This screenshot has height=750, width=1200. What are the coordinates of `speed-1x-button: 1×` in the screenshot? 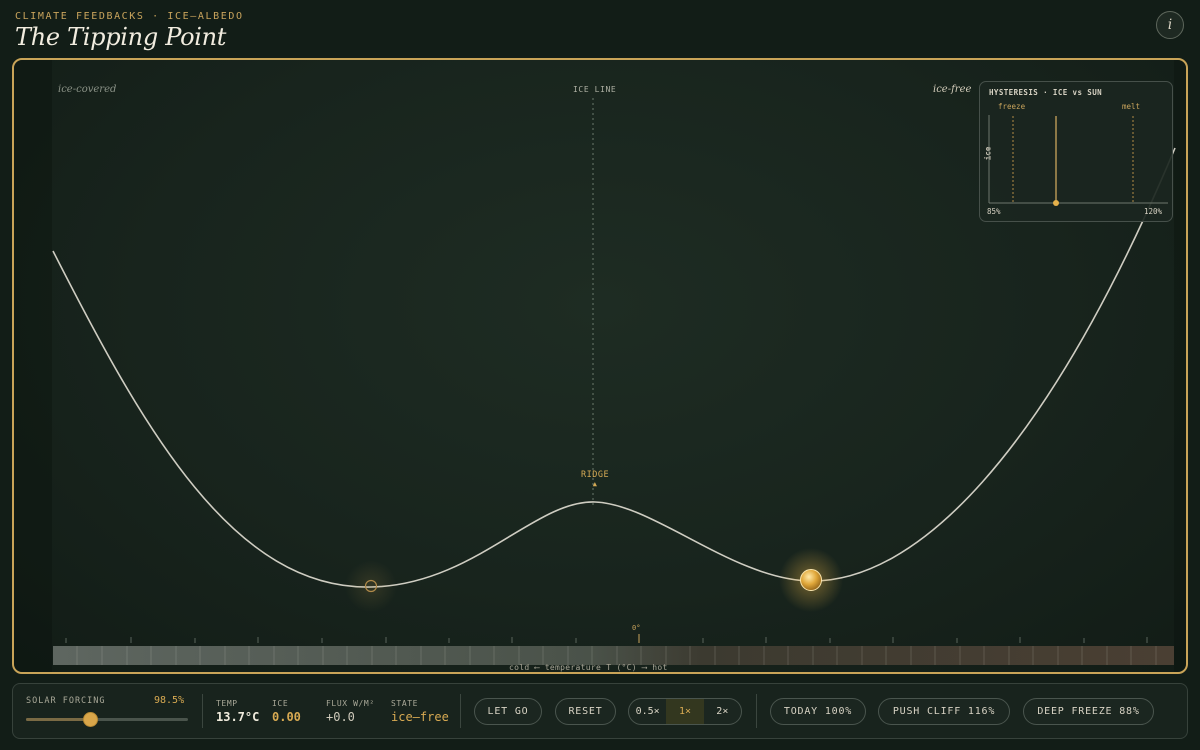 It's located at (685, 711).